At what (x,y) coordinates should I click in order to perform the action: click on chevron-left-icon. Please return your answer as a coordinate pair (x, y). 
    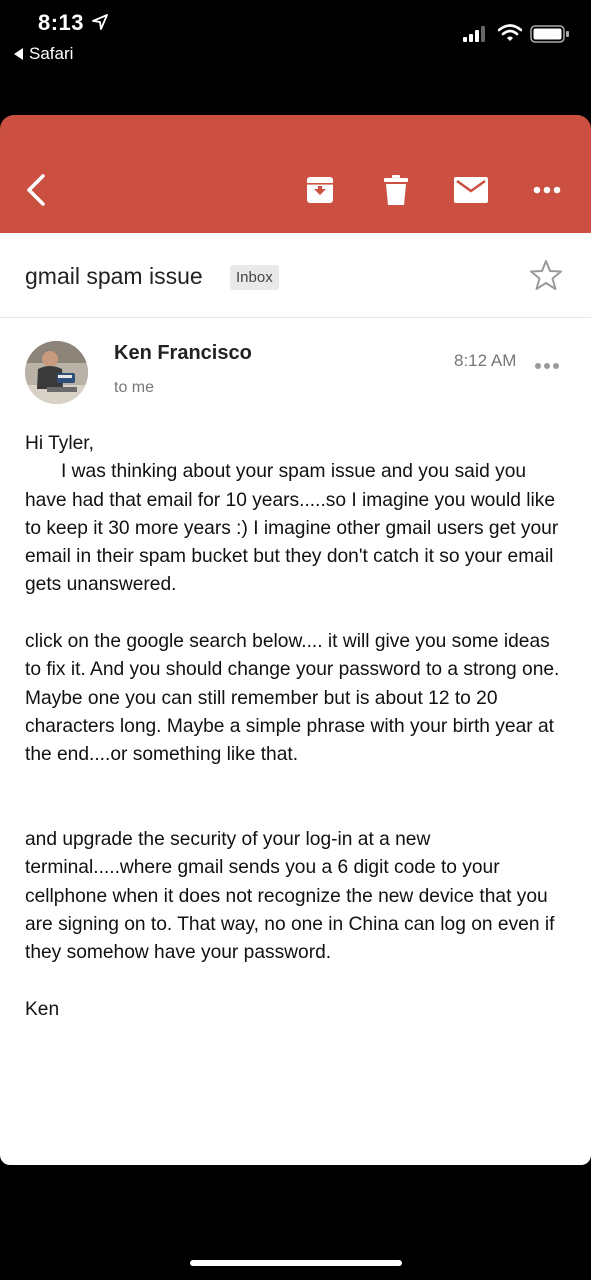
    Looking at the image, I should click on (36, 190).